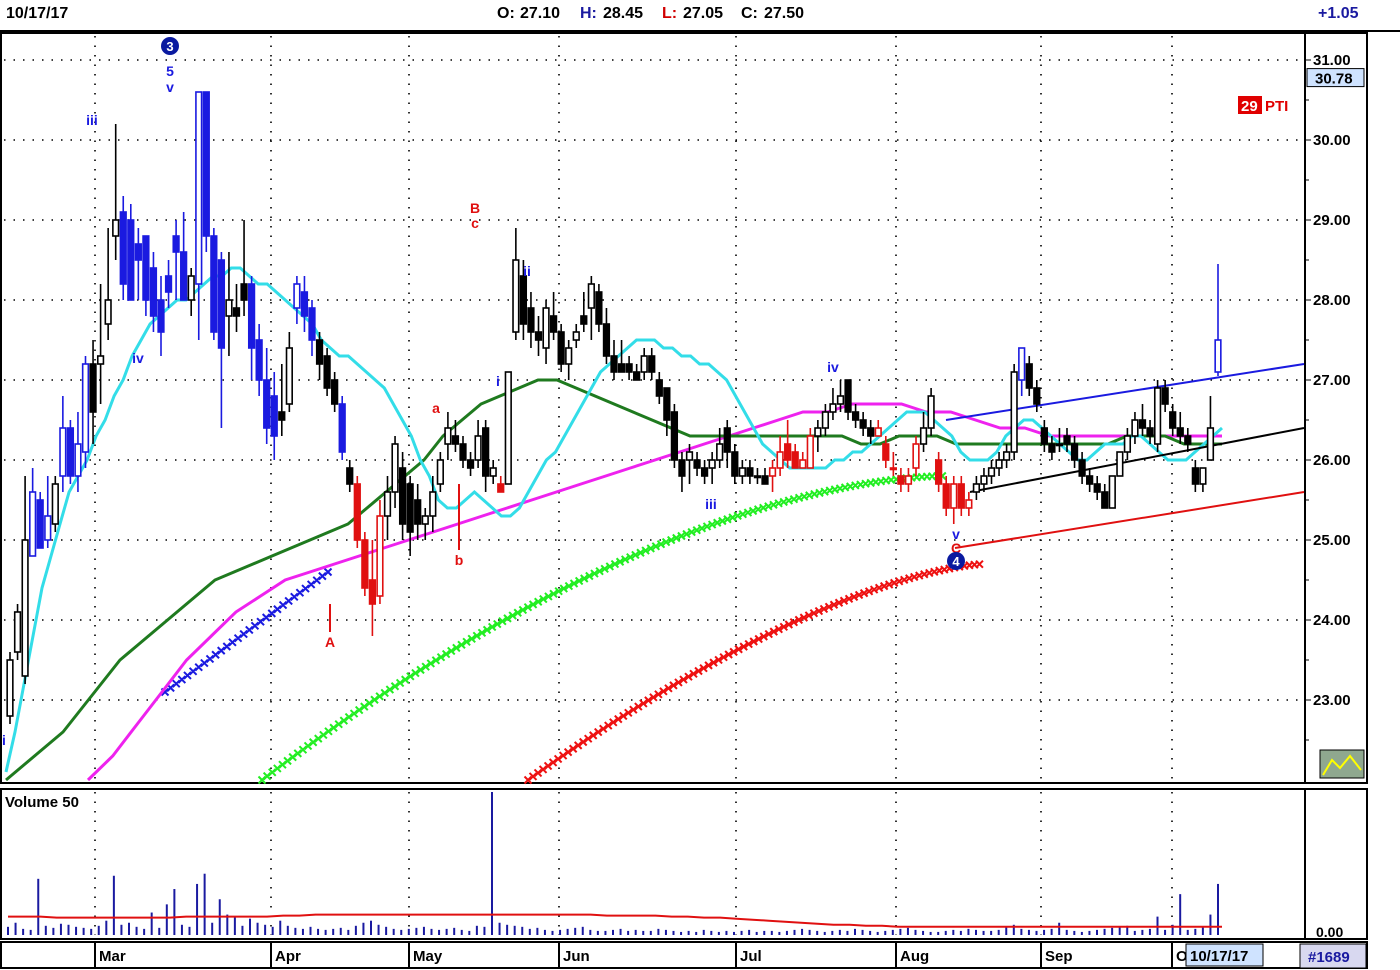  I want to click on month-label: Apr, so click(288, 956).